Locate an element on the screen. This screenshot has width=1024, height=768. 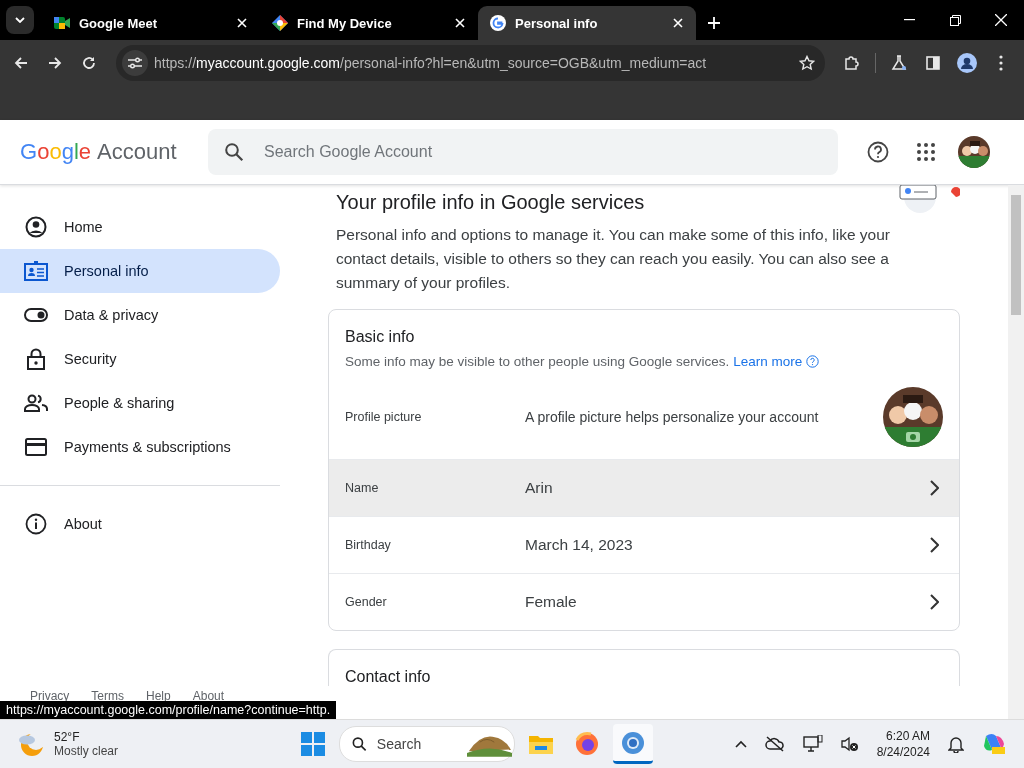
row-label: Profile picture is located at coordinates (384, 417).